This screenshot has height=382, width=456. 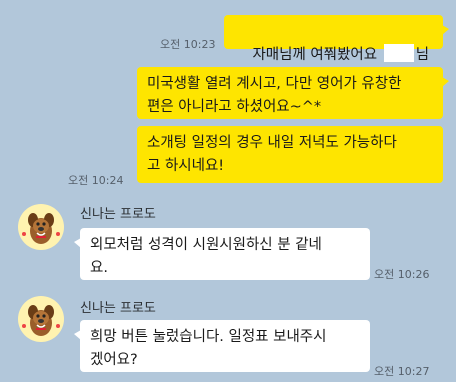 I want to click on message-time: 오전 10:27, so click(x=402, y=371).